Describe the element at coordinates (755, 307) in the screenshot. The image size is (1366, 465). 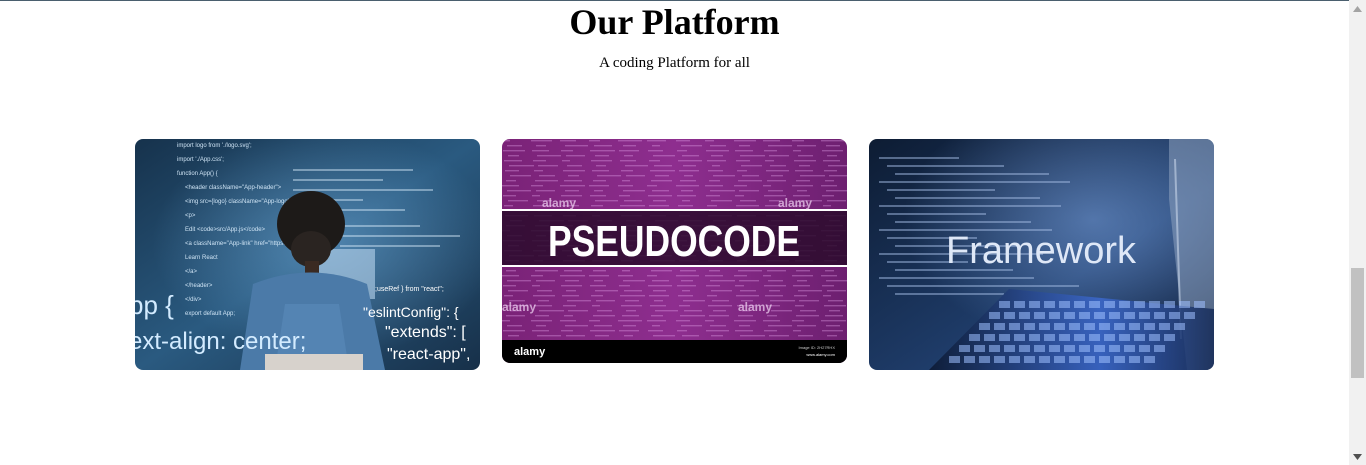
I see `watermark-4: alamy` at that location.